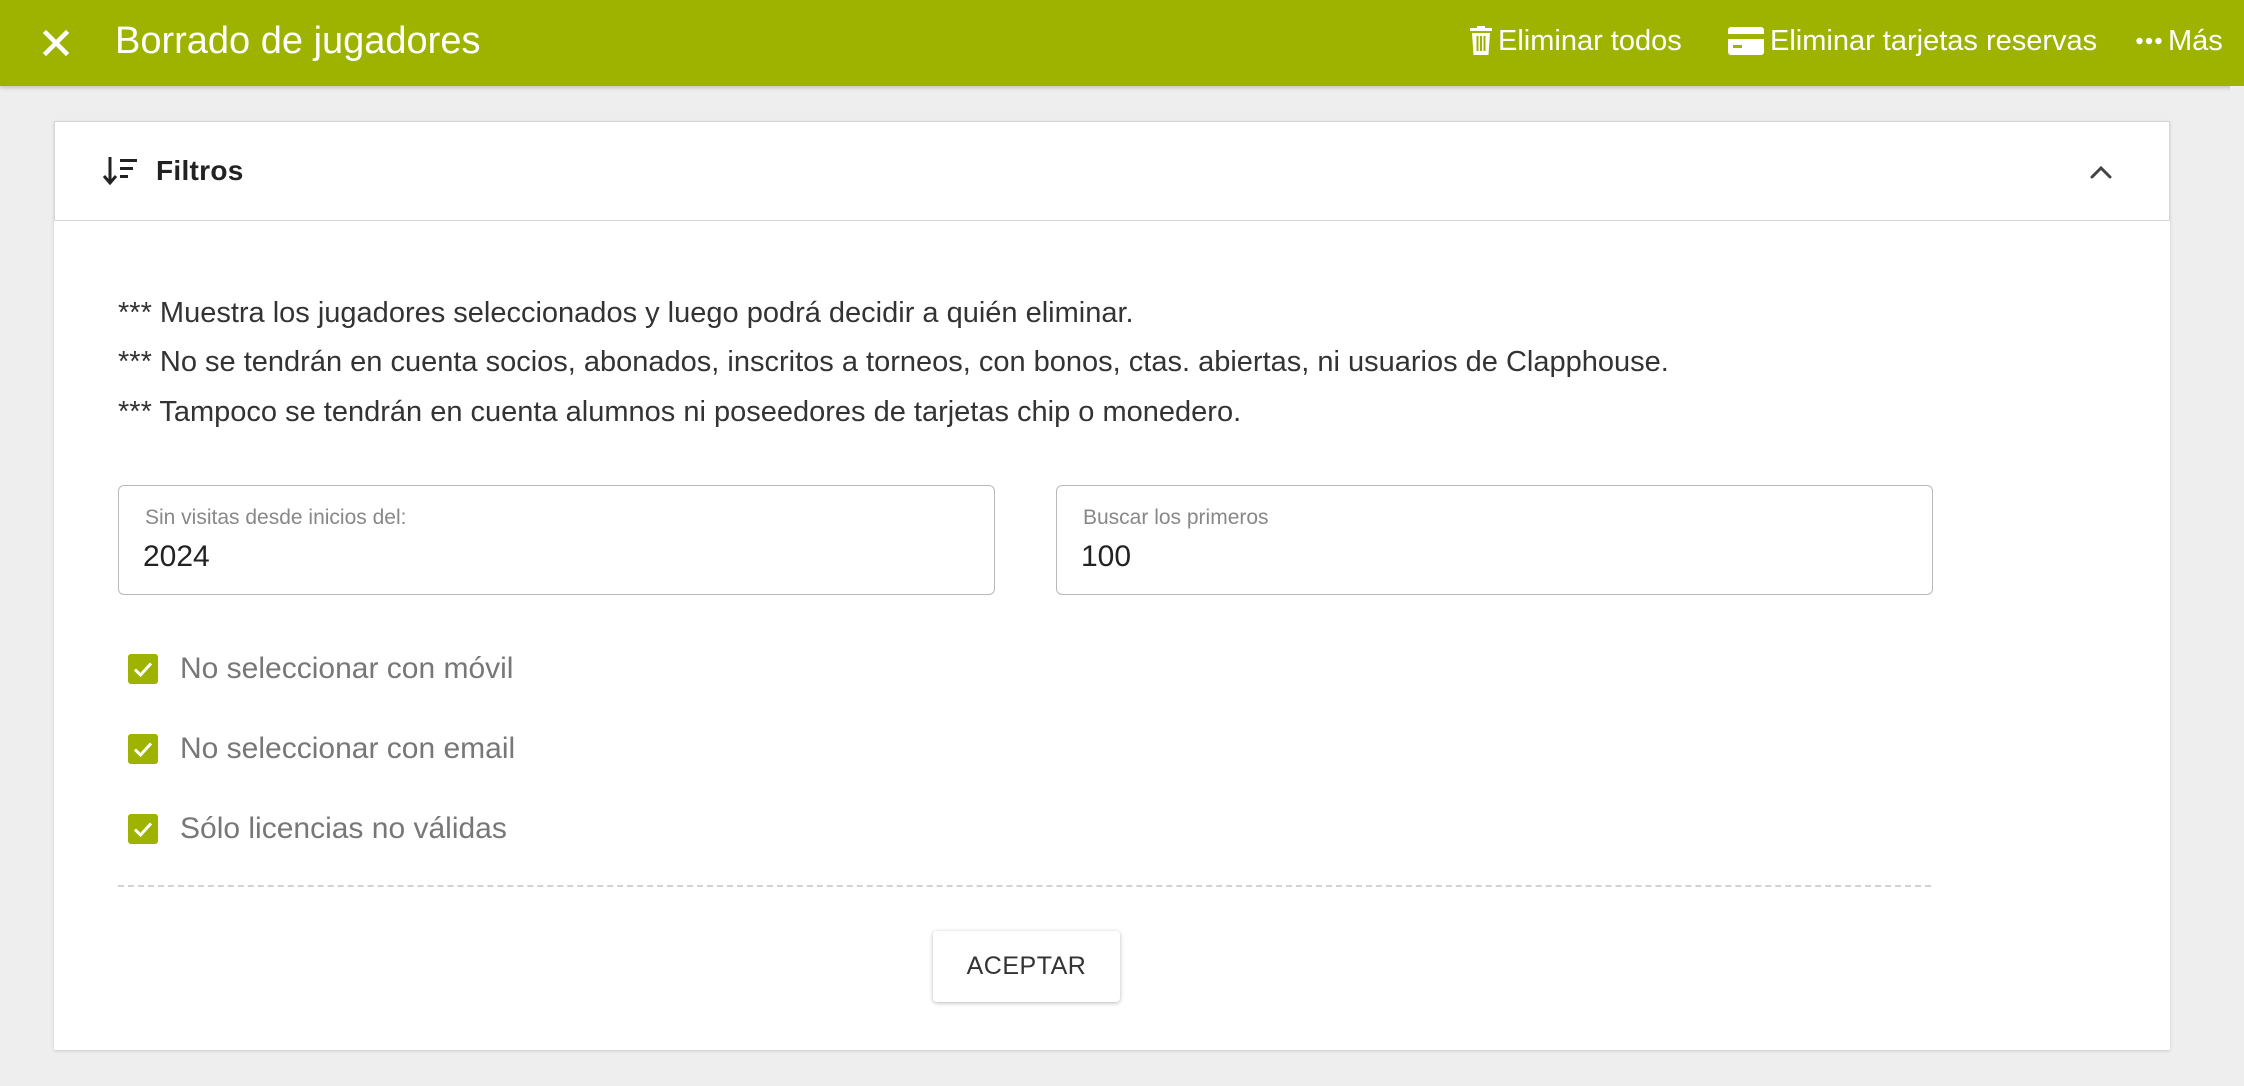  Describe the element at coordinates (1481, 40) in the screenshot. I see `trash-icon` at that location.